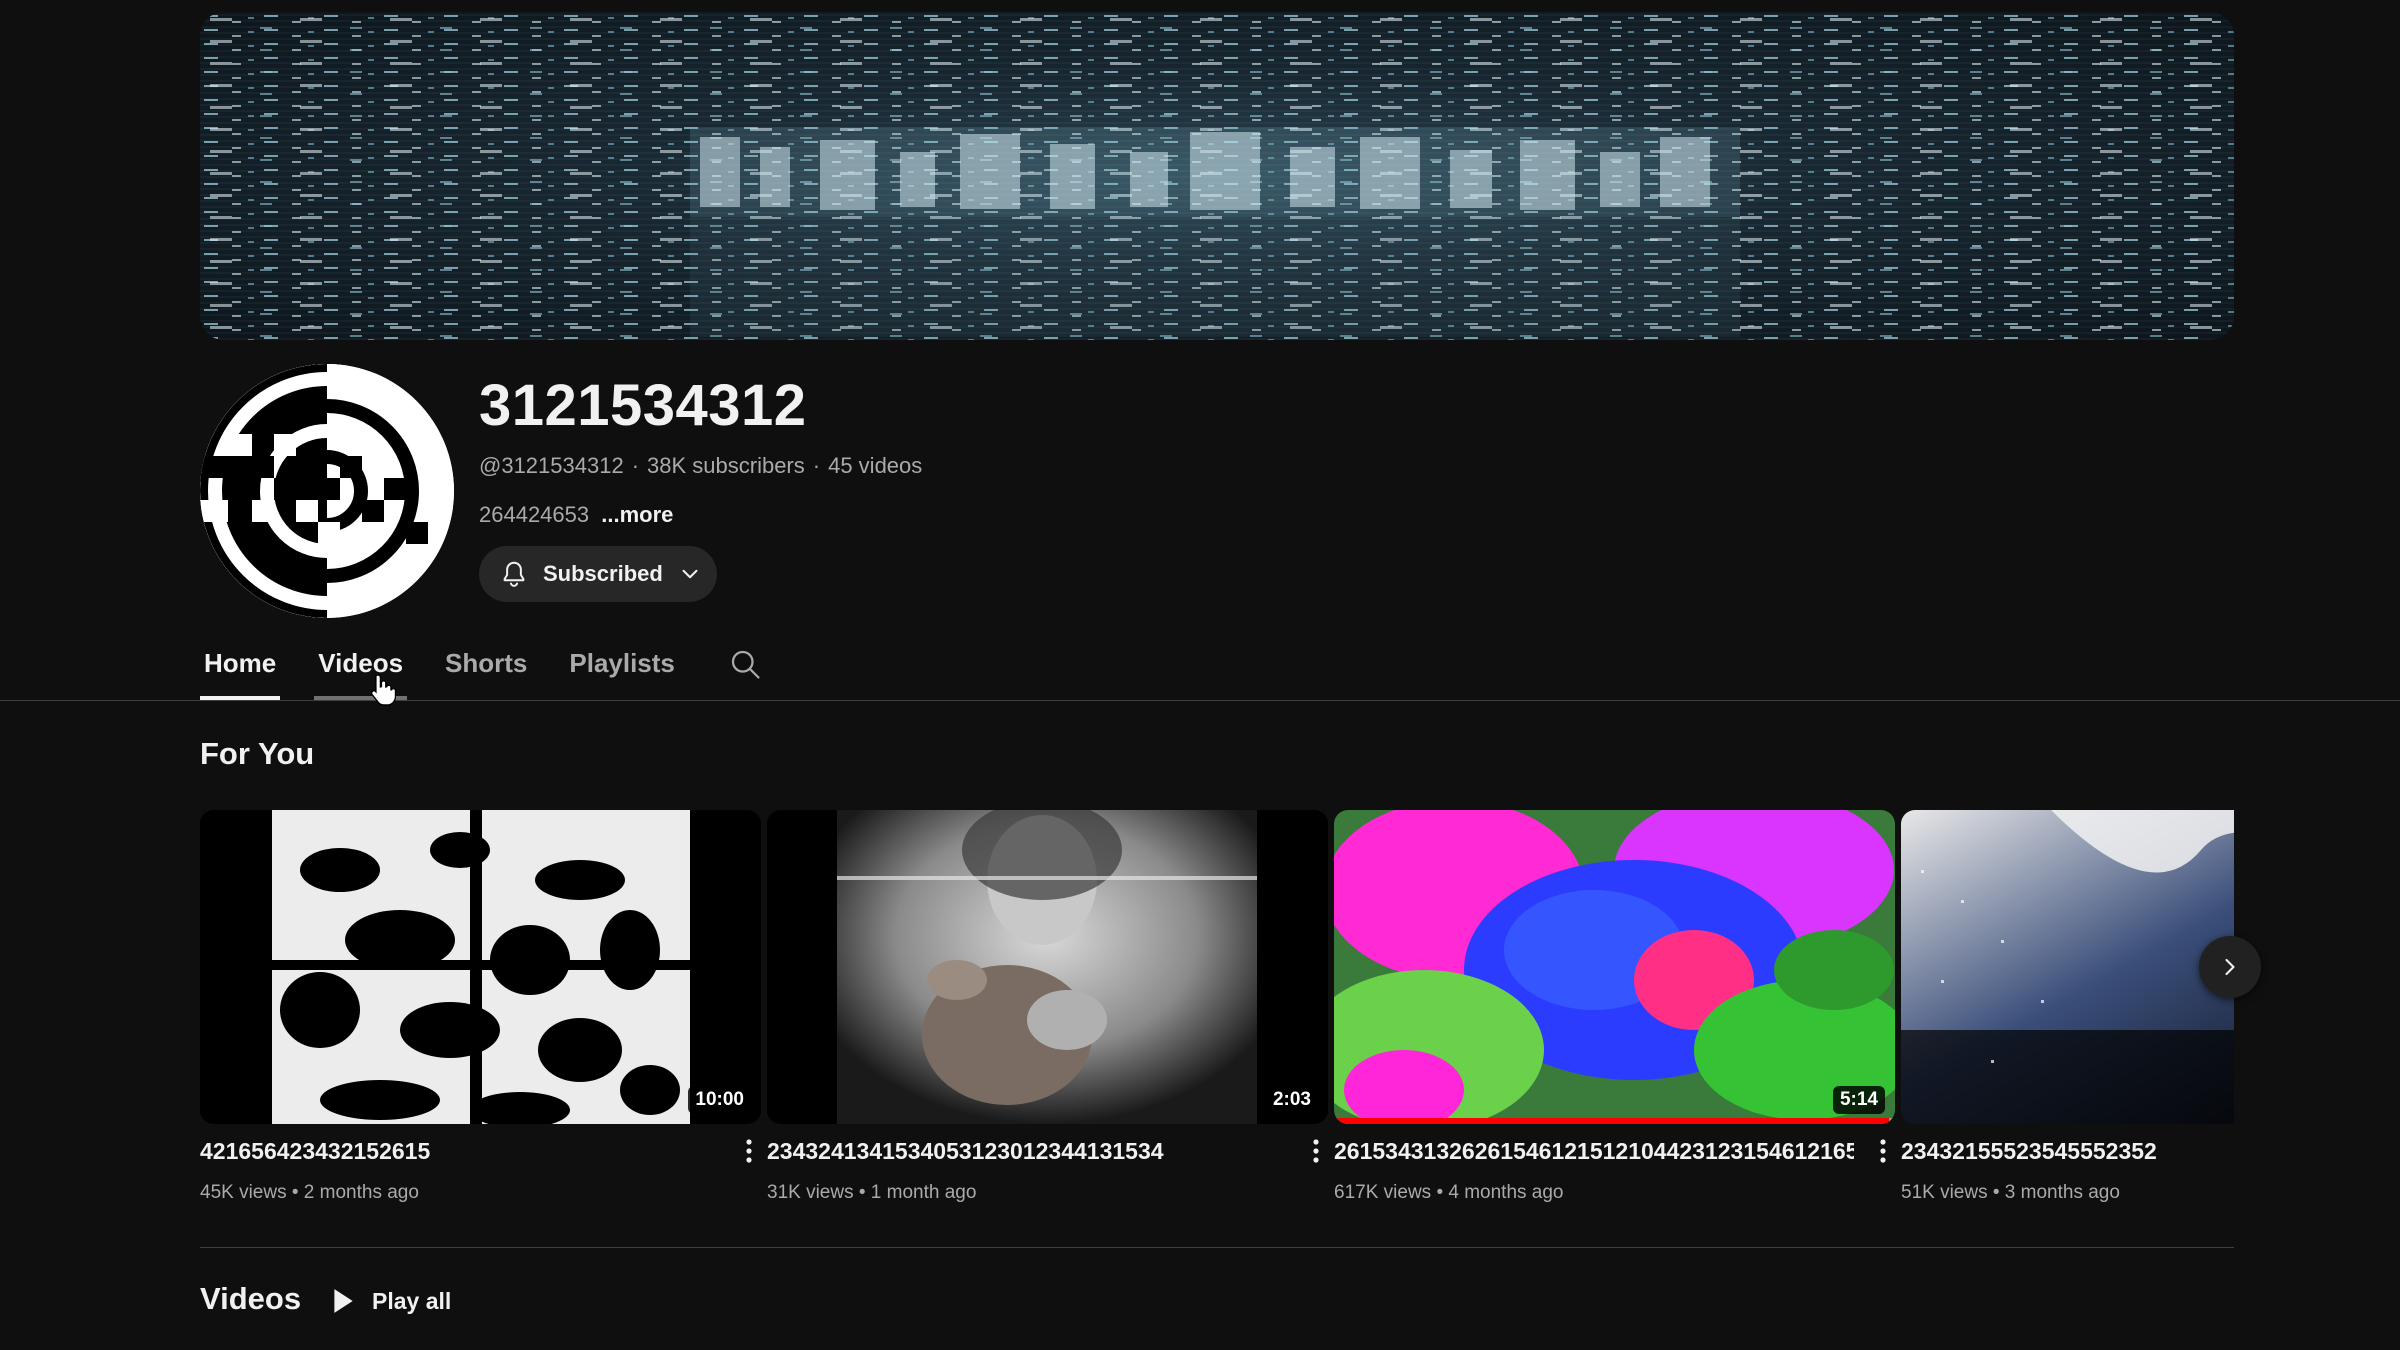 Image resolution: width=2400 pixels, height=1350 pixels. What do you see at coordinates (1858, 1100) in the screenshot?
I see `video-duration: 5:14` at bounding box center [1858, 1100].